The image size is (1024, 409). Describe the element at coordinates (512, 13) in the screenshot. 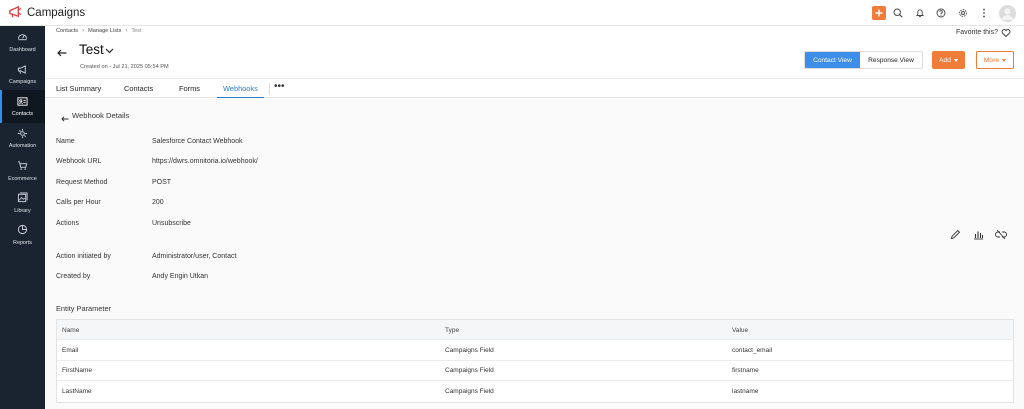

I see `top-bar: Campaigns` at that location.